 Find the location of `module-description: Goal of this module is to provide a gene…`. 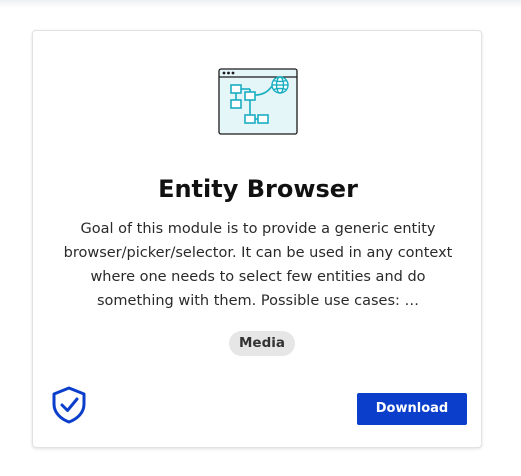

module-description: Goal of this module is to provide a gene… is located at coordinates (258, 265).